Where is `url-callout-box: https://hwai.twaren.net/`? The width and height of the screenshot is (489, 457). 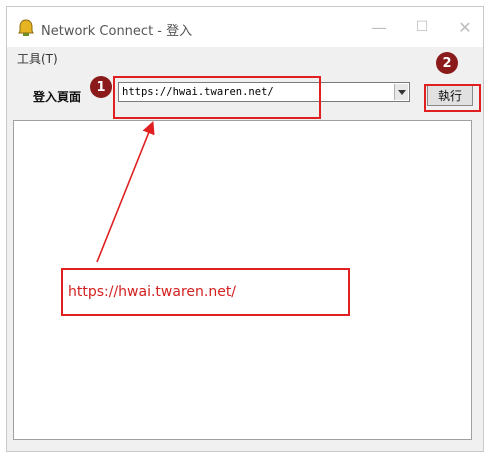 url-callout-box: https://hwai.twaren.net/ is located at coordinates (205, 292).